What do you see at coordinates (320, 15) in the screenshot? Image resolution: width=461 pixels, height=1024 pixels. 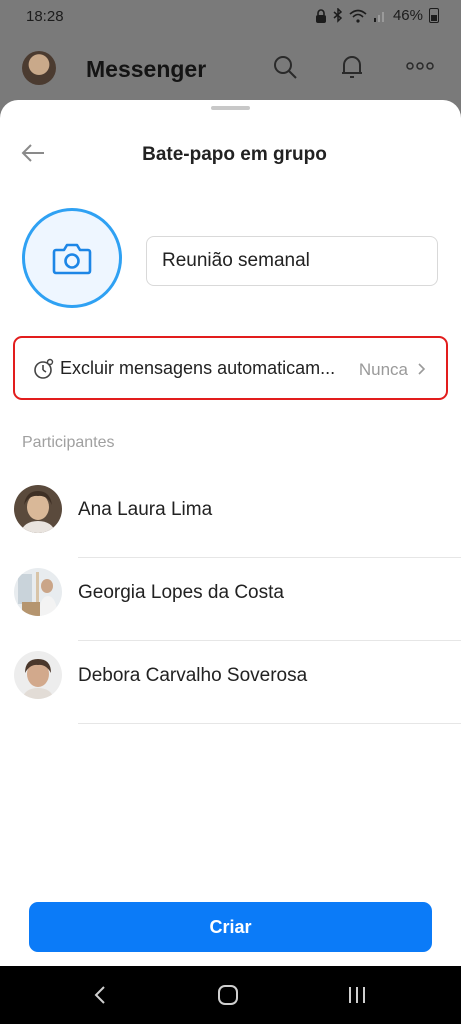 I see `lock-icon` at bounding box center [320, 15].